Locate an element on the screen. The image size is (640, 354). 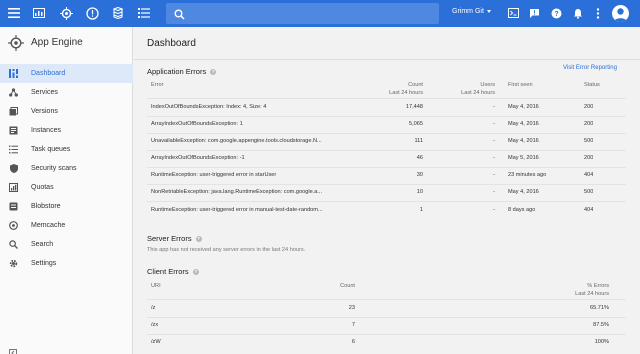
error-status: 500 is located at coordinates (589, 192).